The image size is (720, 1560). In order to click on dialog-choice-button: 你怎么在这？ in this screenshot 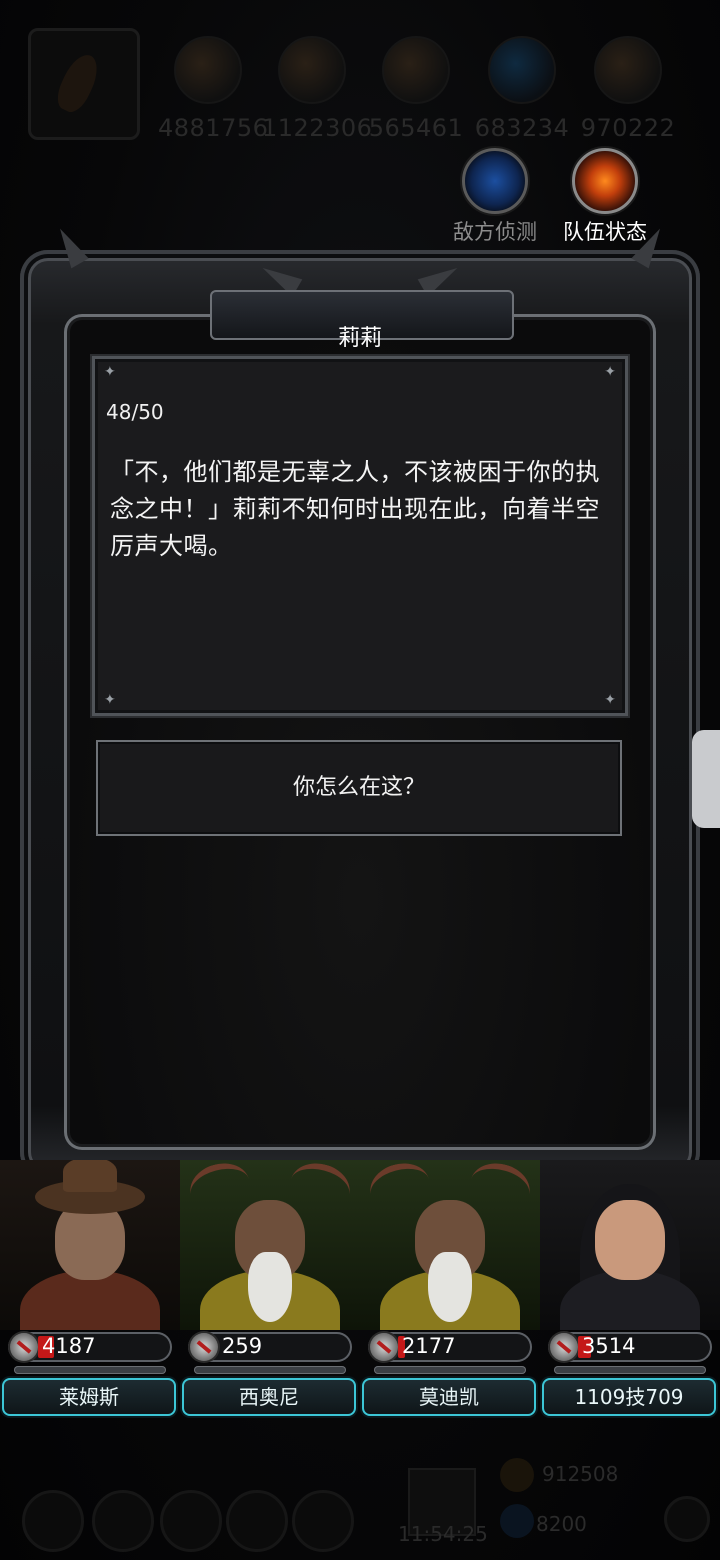, I will do `click(359, 788)`.